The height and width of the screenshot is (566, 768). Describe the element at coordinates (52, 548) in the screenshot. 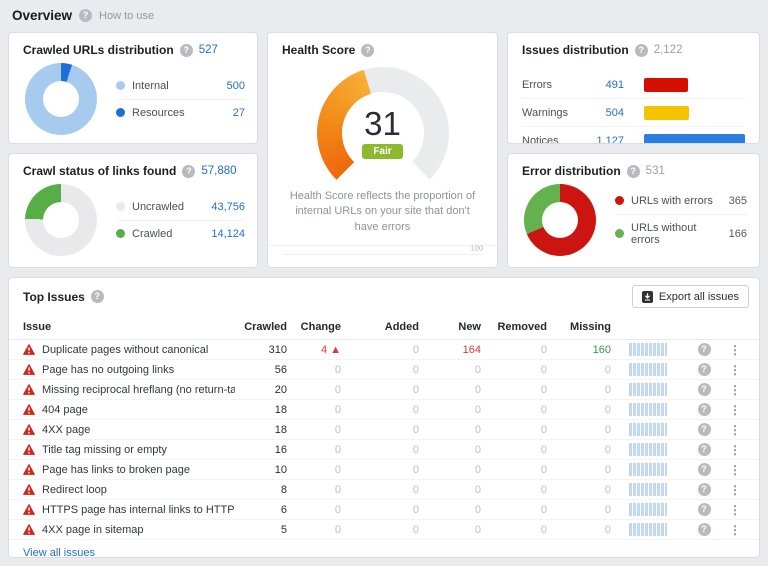

I see `view-all-issues-link: View all issues` at that location.